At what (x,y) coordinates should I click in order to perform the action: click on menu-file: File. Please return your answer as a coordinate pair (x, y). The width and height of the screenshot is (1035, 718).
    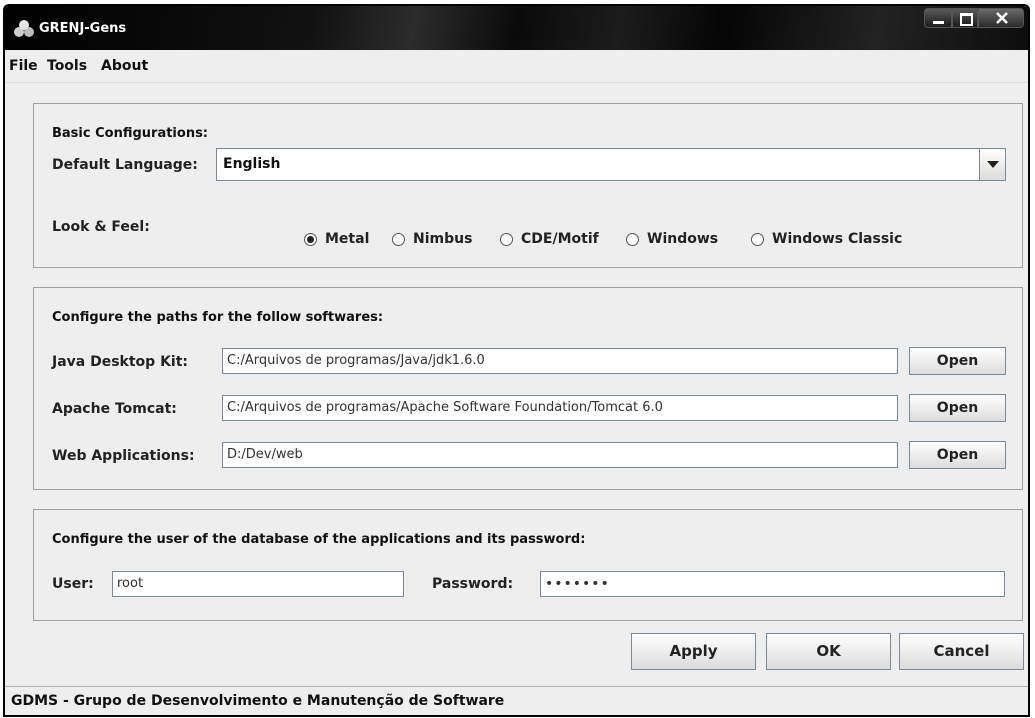
    Looking at the image, I should click on (23, 66).